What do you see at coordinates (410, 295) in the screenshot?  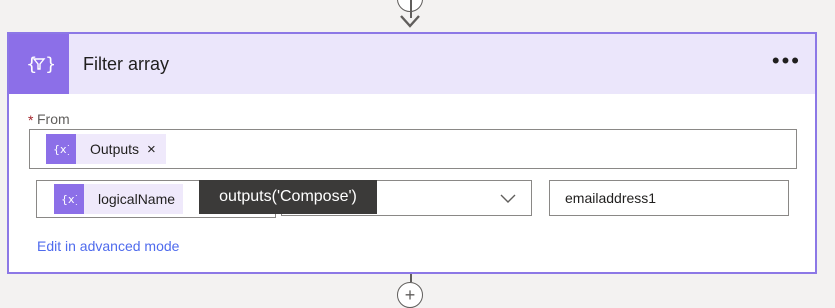 I see `add-step-button: +` at bounding box center [410, 295].